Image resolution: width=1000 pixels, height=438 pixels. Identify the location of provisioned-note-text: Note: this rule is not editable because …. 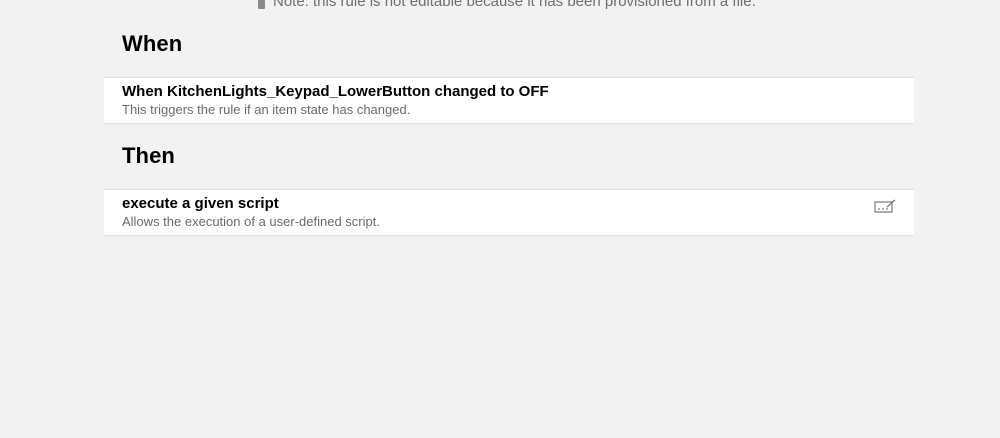
(514, 5).